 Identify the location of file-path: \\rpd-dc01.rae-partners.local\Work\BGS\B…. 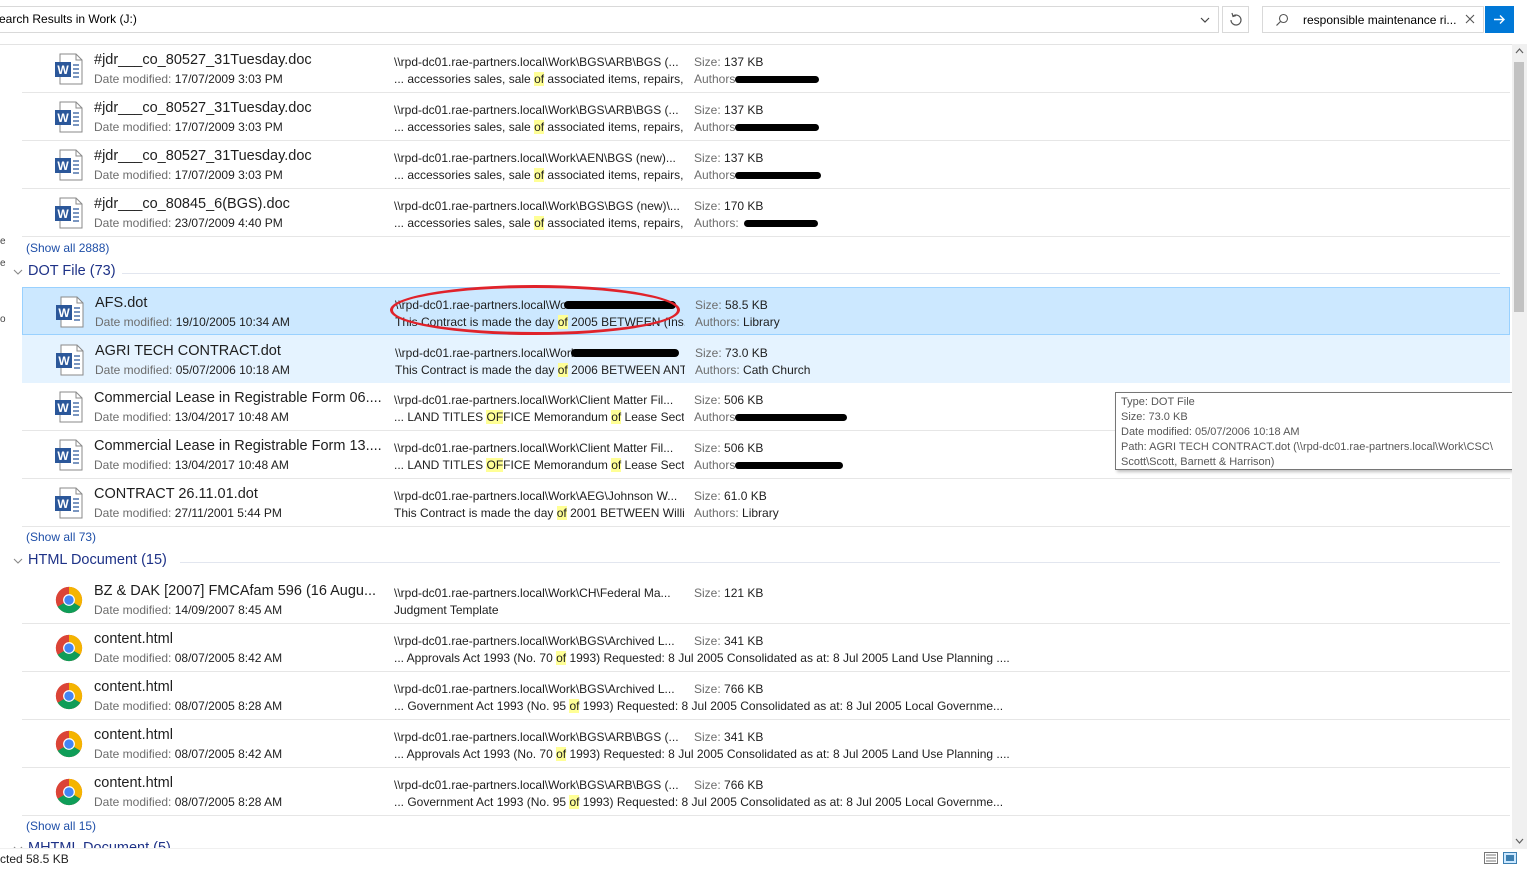
(537, 206).